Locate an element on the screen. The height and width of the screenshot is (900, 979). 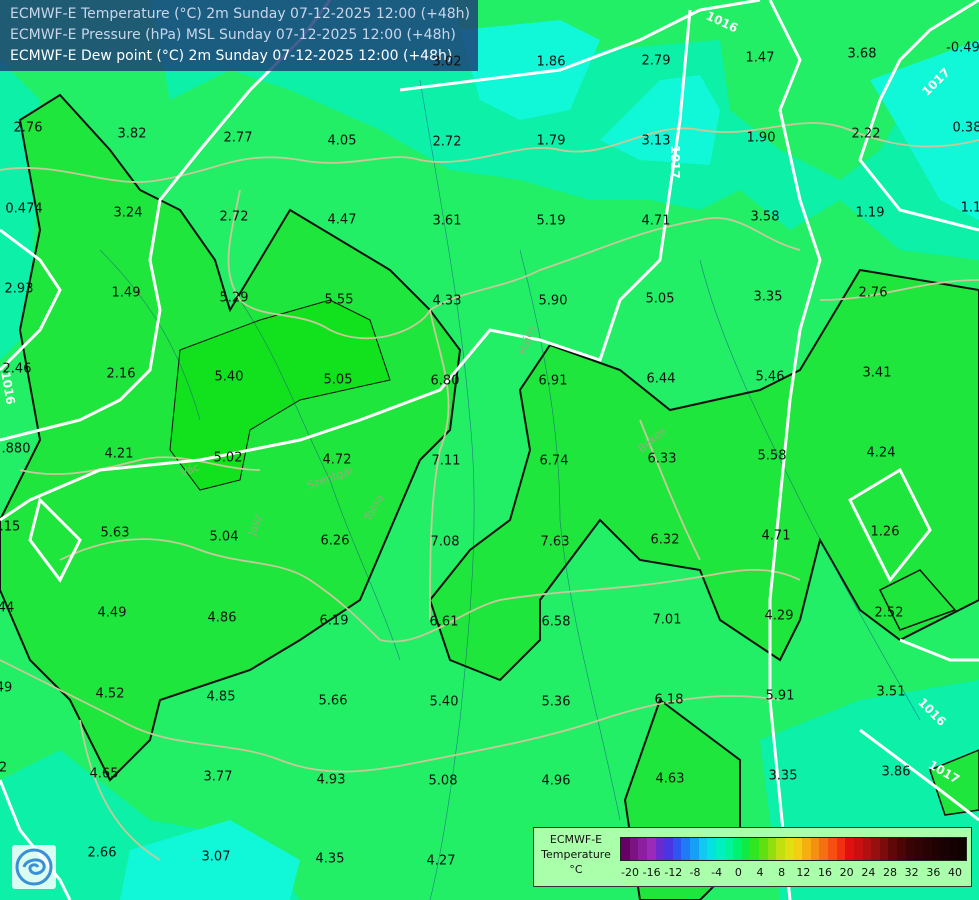
legend-tick-label: 12 is located at coordinates (803, 872).